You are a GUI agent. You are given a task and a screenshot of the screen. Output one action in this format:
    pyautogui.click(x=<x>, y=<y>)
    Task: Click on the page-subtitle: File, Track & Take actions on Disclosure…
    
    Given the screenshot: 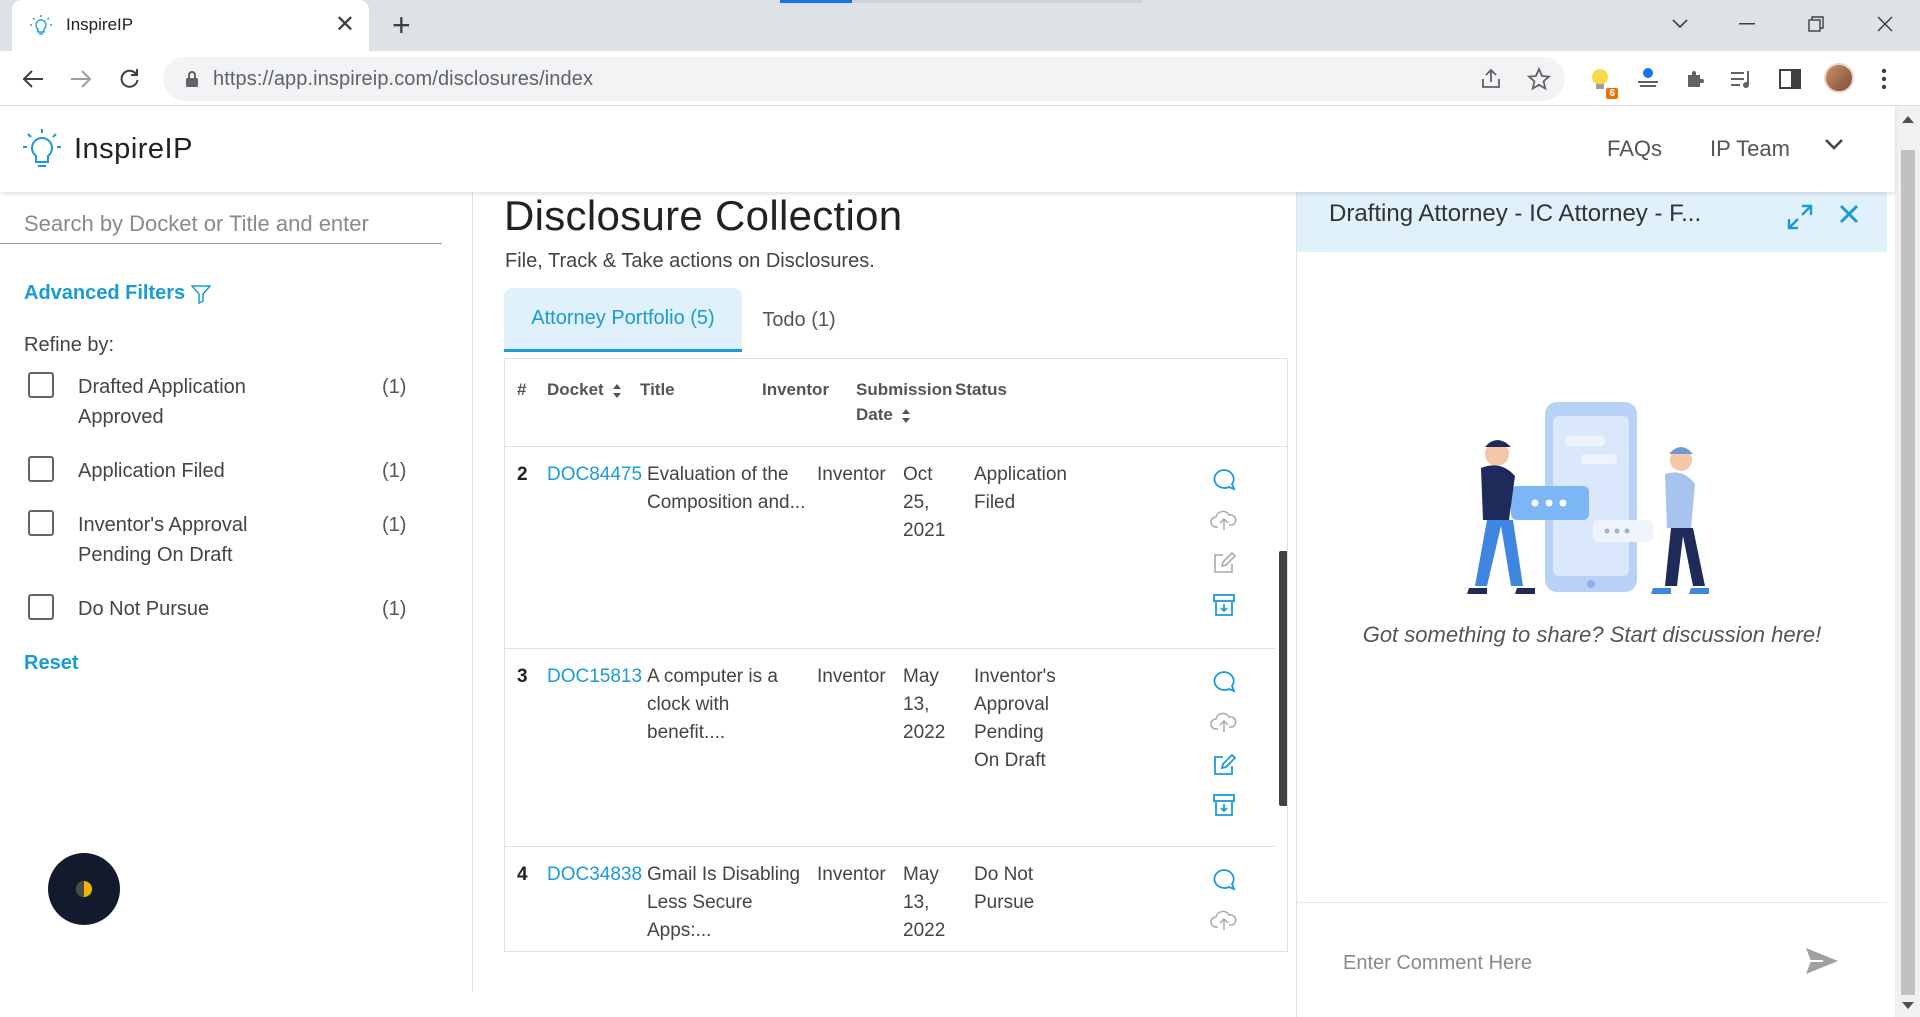 What is the action you would take?
    pyautogui.click(x=690, y=261)
    